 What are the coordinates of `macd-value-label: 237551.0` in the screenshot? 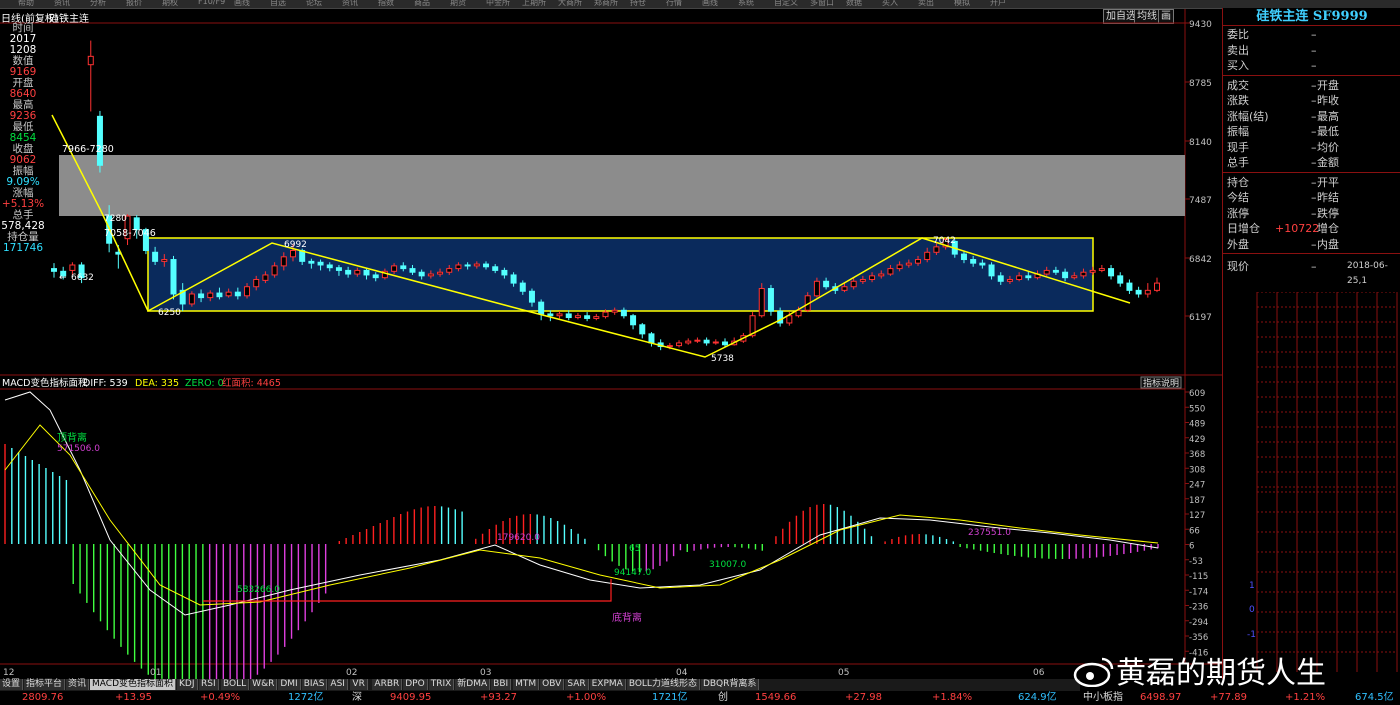 It's located at (989, 533).